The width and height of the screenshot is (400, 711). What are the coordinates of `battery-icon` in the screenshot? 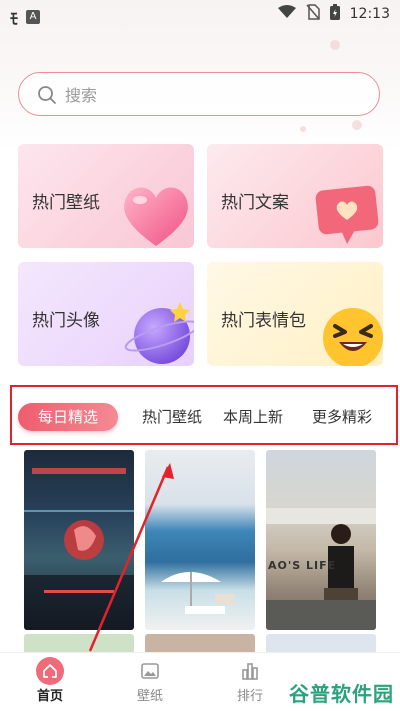 It's located at (334, 14).